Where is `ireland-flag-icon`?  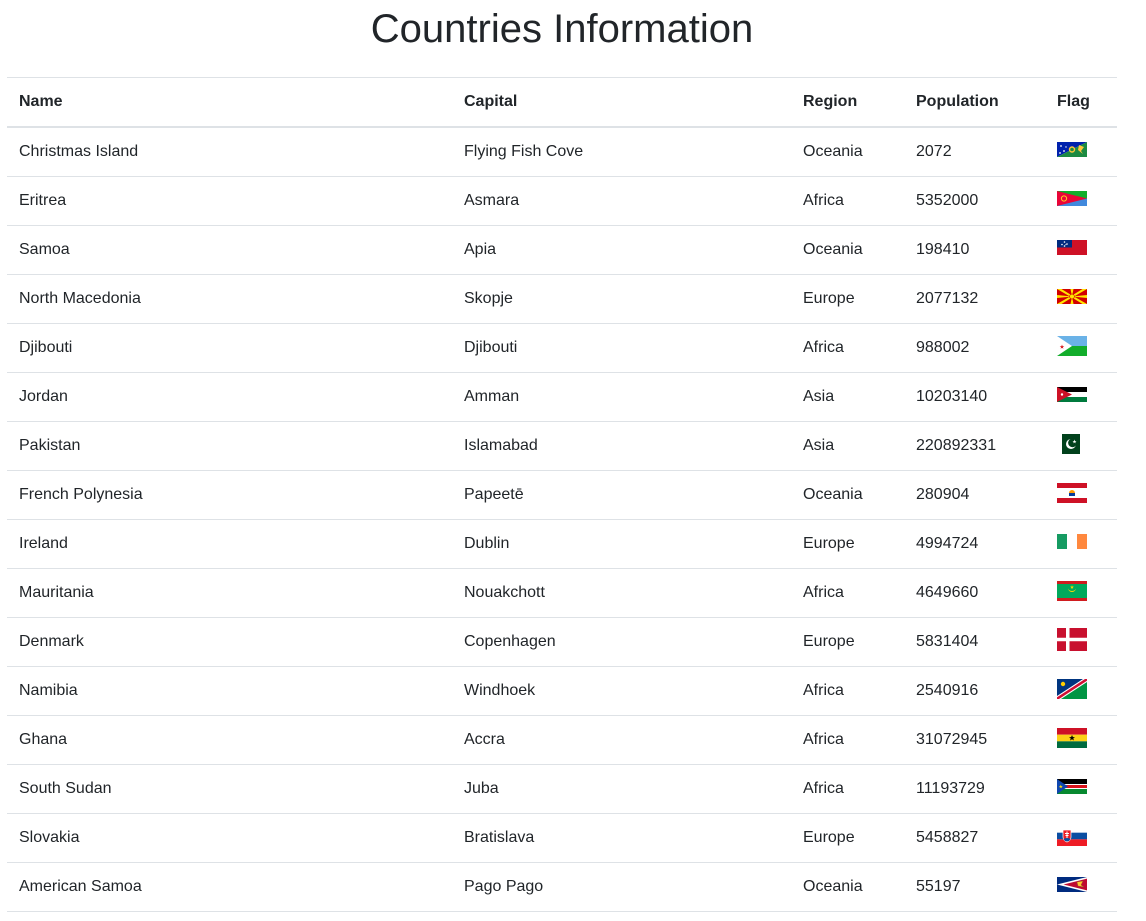
ireland-flag-icon is located at coordinates (1081, 544).